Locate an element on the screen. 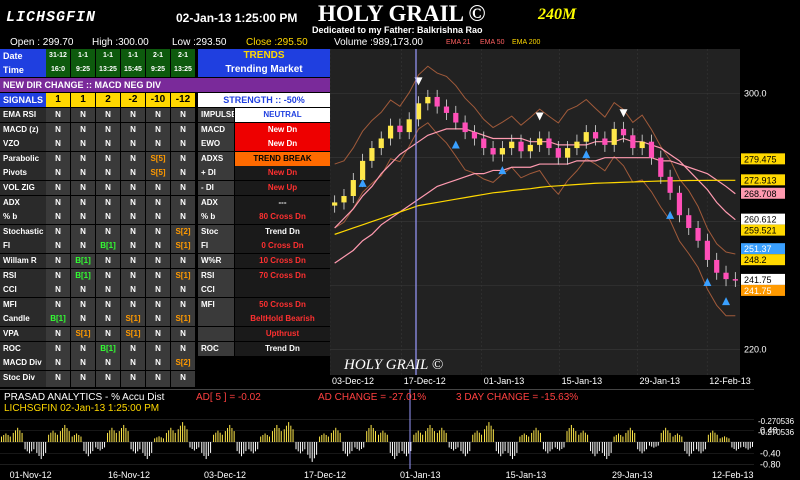 The image size is (800, 480). indicator-row: % b 80 Cross Dn is located at coordinates (264, 217).